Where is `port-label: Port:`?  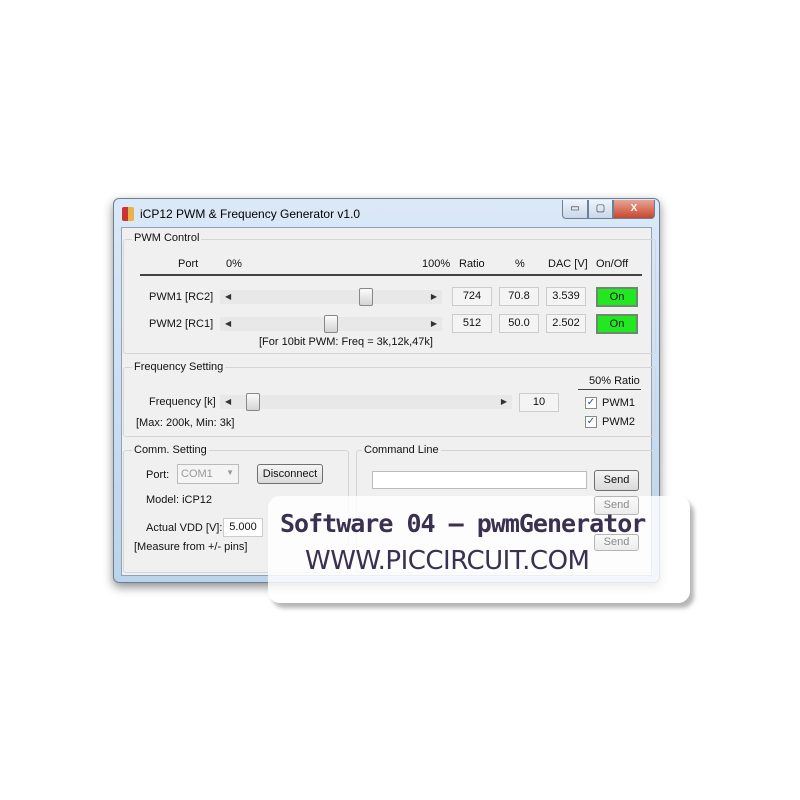
port-label: Port: is located at coordinates (158, 475).